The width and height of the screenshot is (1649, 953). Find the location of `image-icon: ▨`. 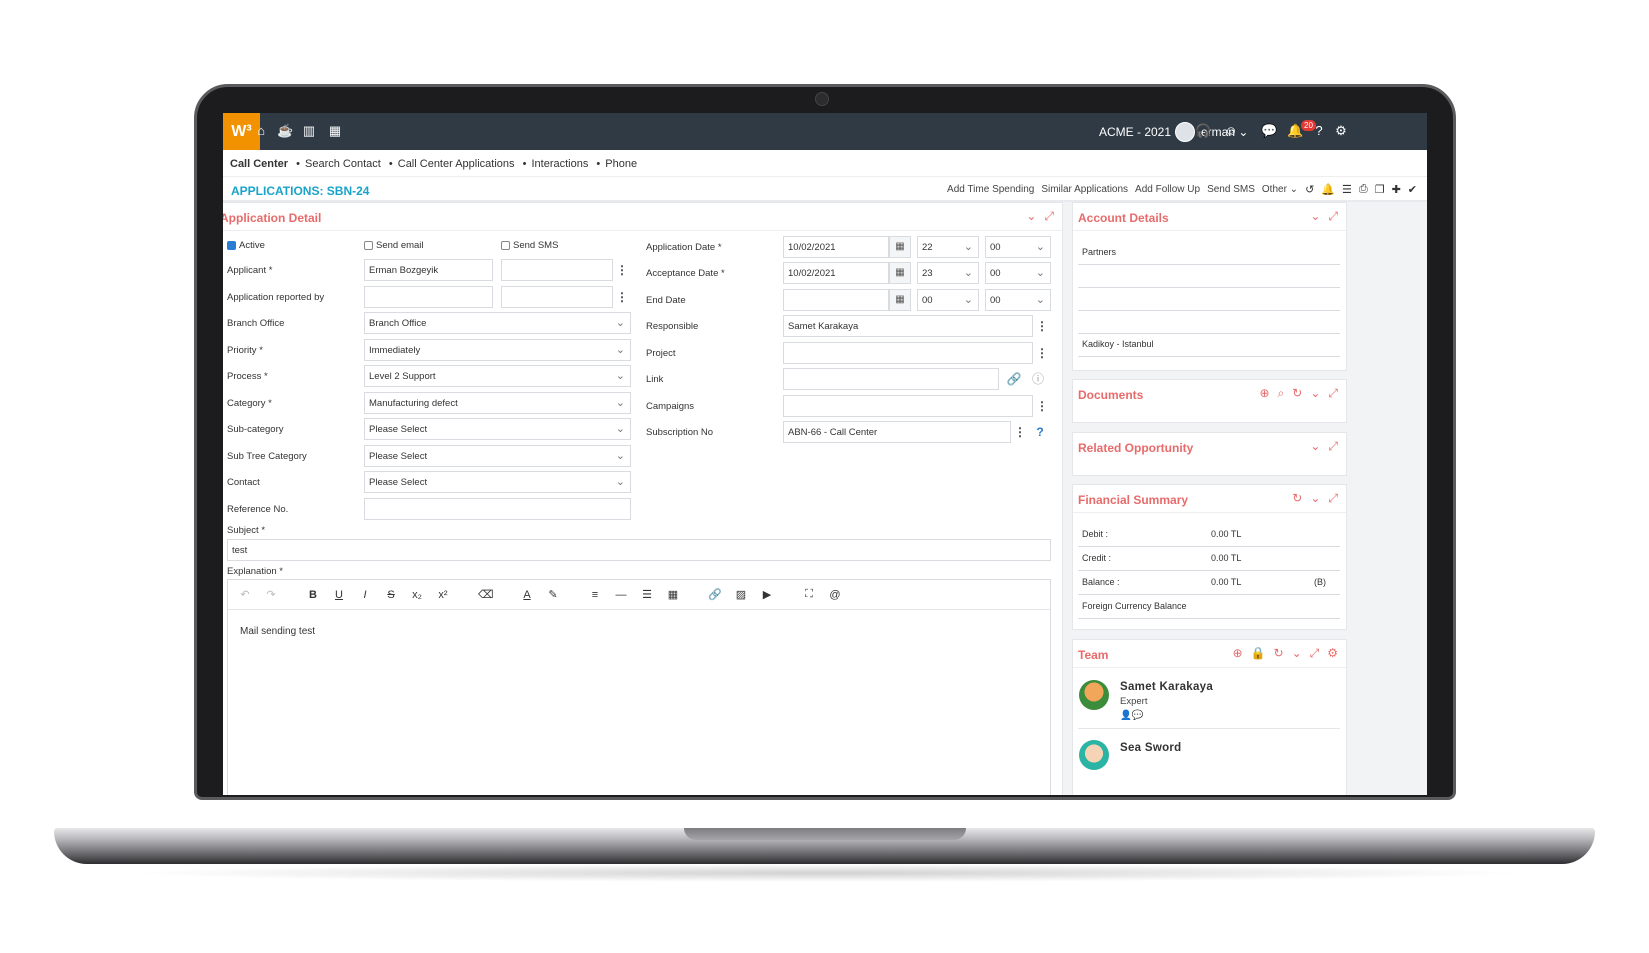

image-icon: ▨ is located at coordinates (741, 594).